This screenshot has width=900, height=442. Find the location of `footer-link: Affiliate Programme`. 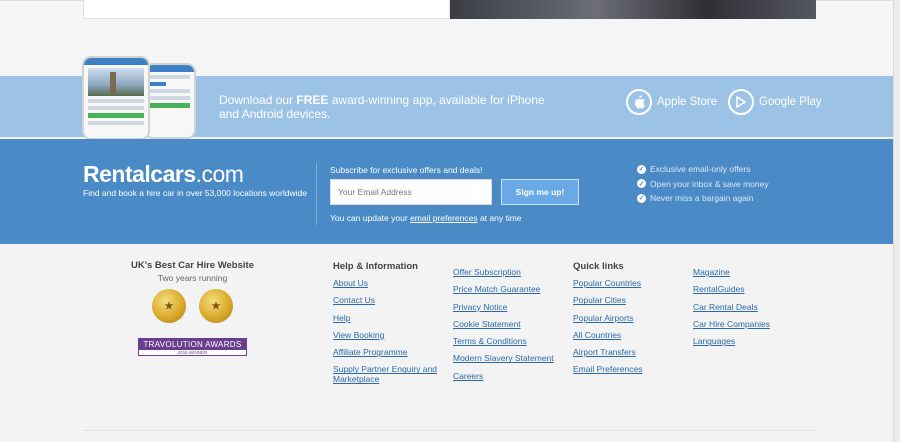

footer-link: Affiliate Programme is located at coordinates (370, 352).